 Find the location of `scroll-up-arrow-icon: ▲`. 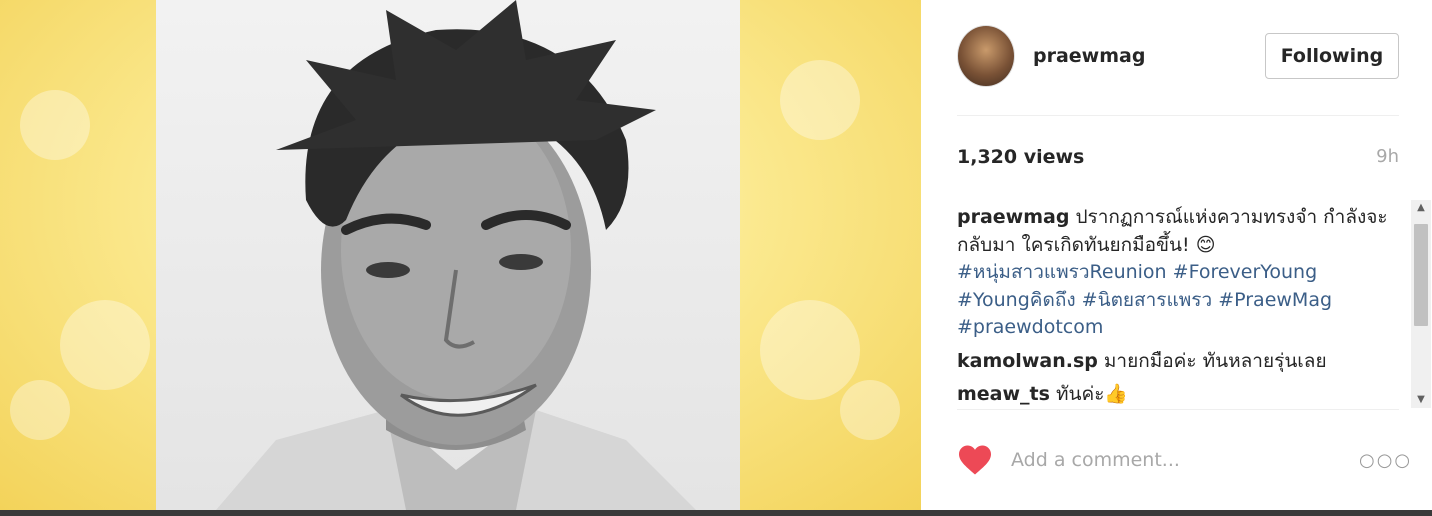

scroll-up-arrow-icon: ▲ is located at coordinates (1421, 208).